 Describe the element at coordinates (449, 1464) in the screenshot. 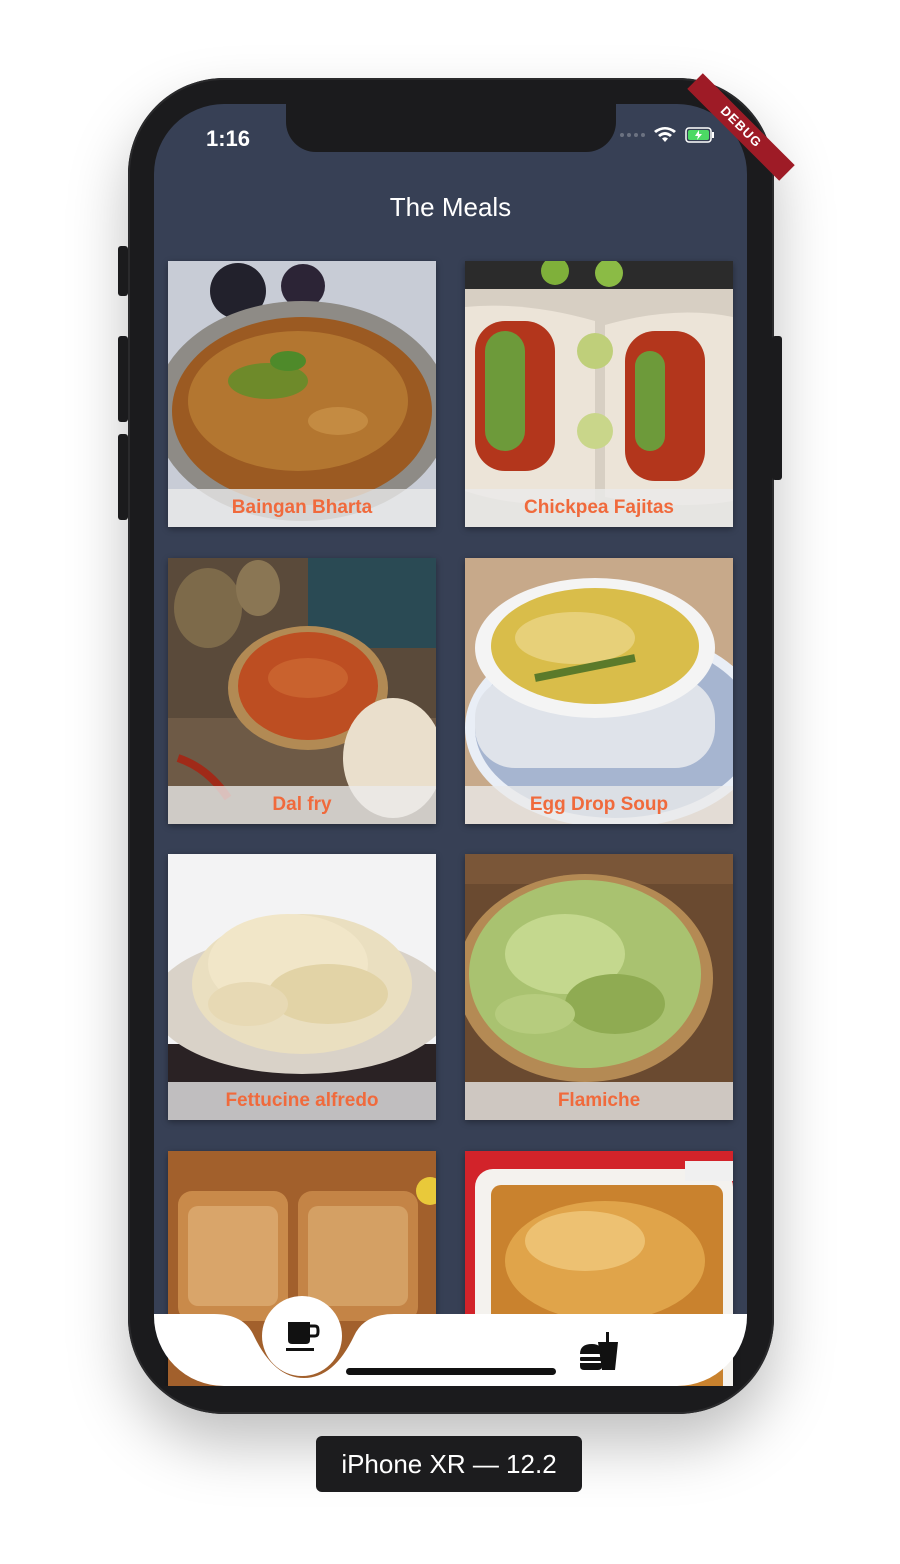

I see `device-label: iPhone XR — 12.2` at that location.